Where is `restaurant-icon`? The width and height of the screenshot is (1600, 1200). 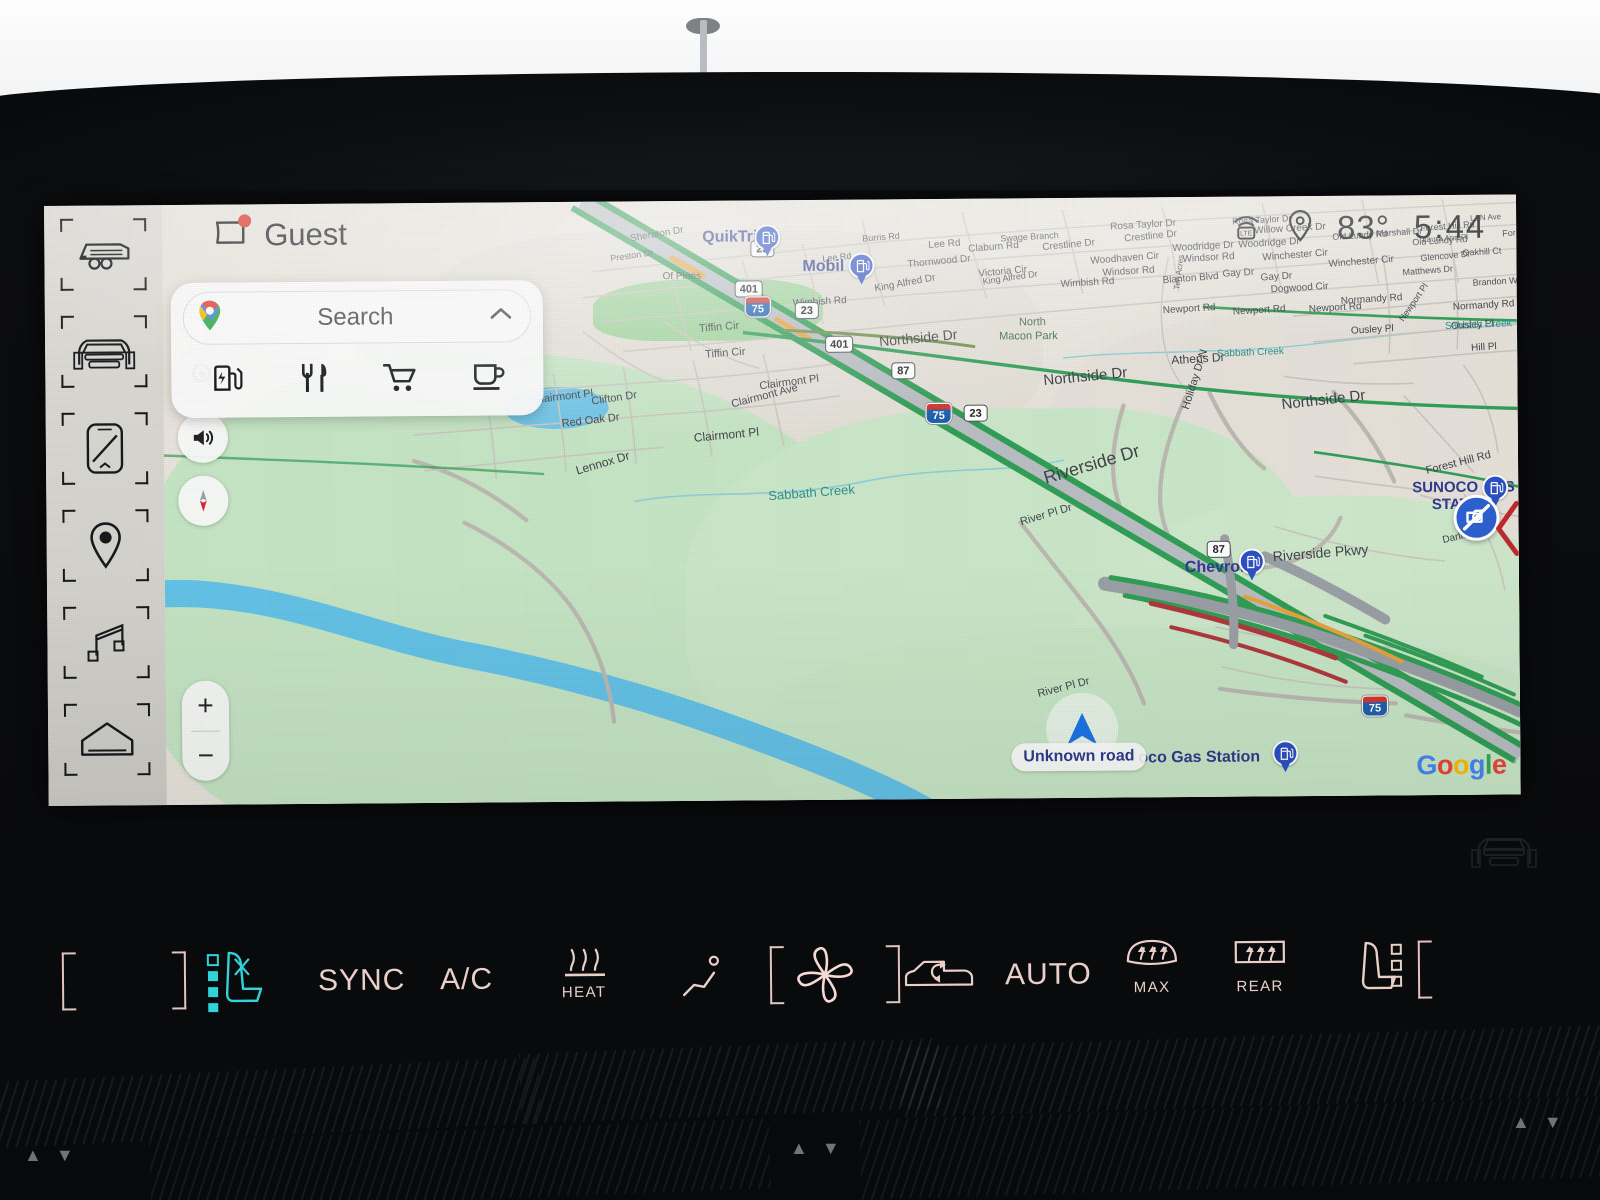
restaurant-icon is located at coordinates (313, 379).